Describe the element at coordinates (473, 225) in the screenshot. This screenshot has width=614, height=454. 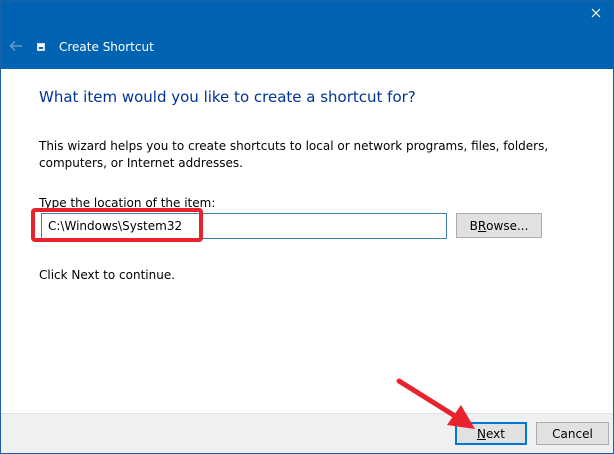
I see `browse-label-start: B` at that location.